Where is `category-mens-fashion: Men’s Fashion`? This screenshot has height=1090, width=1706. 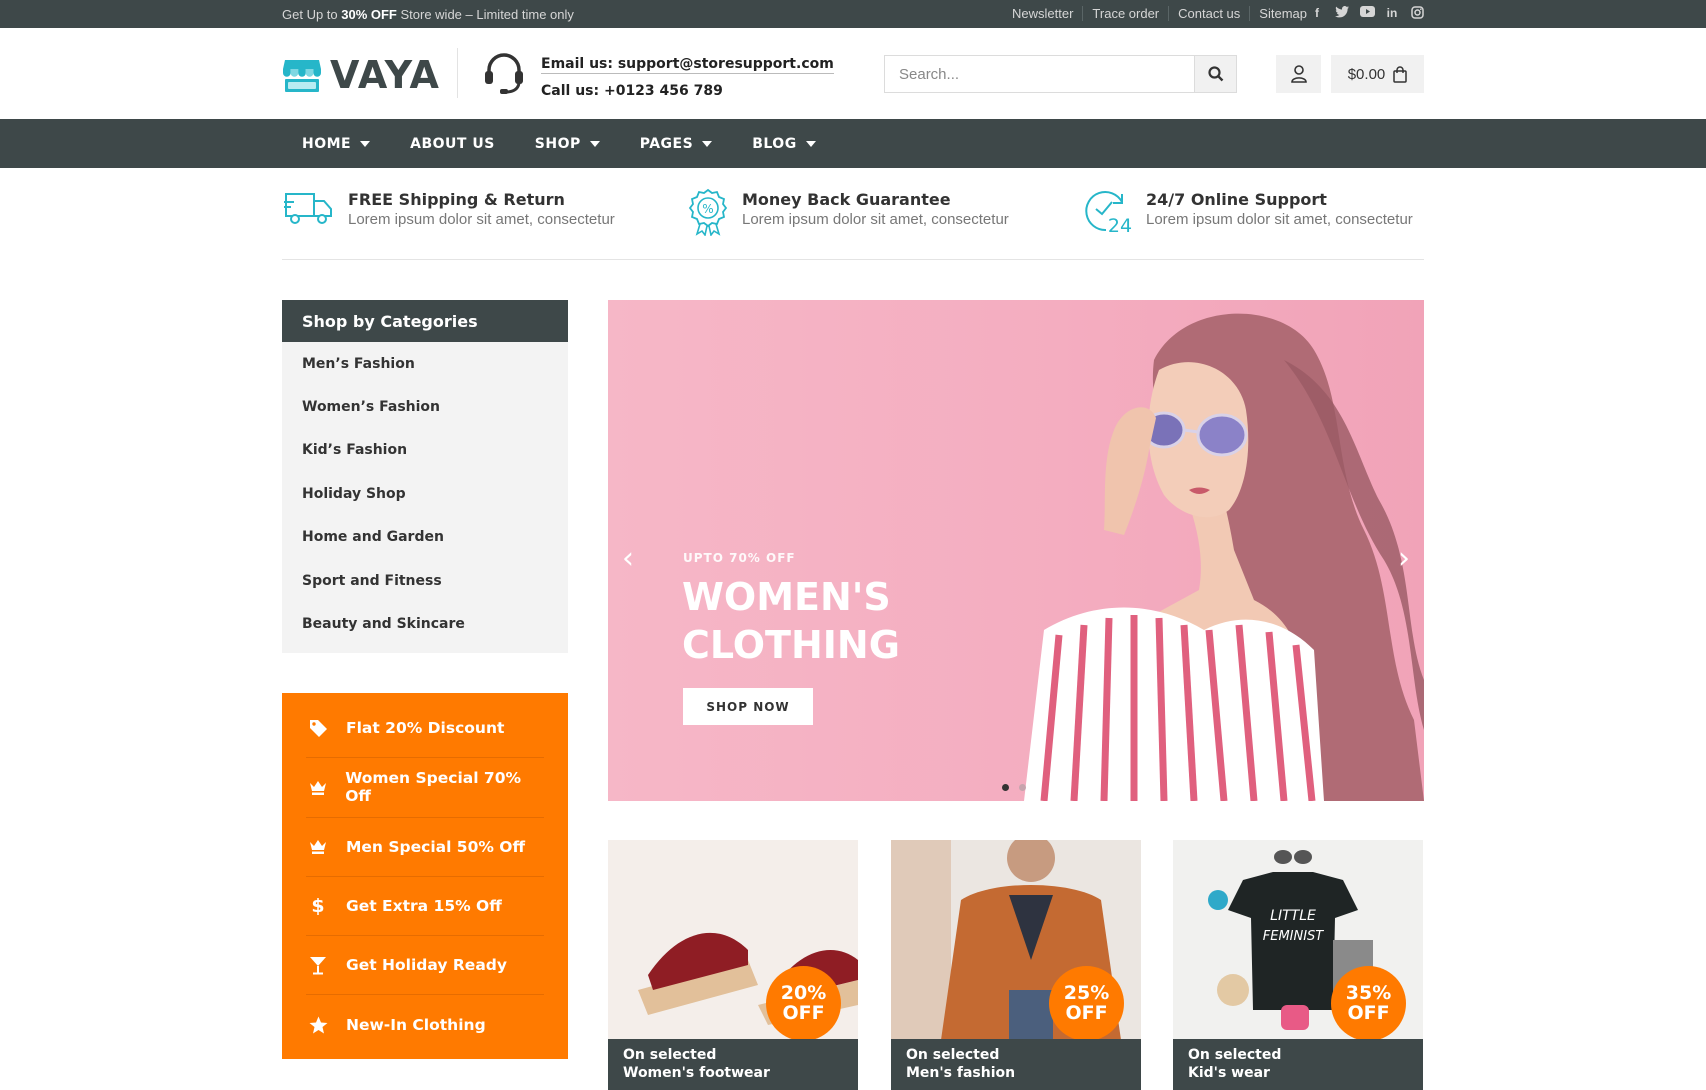 category-mens-fashion: Men’s Fashion is located at coordinates (425, 363).